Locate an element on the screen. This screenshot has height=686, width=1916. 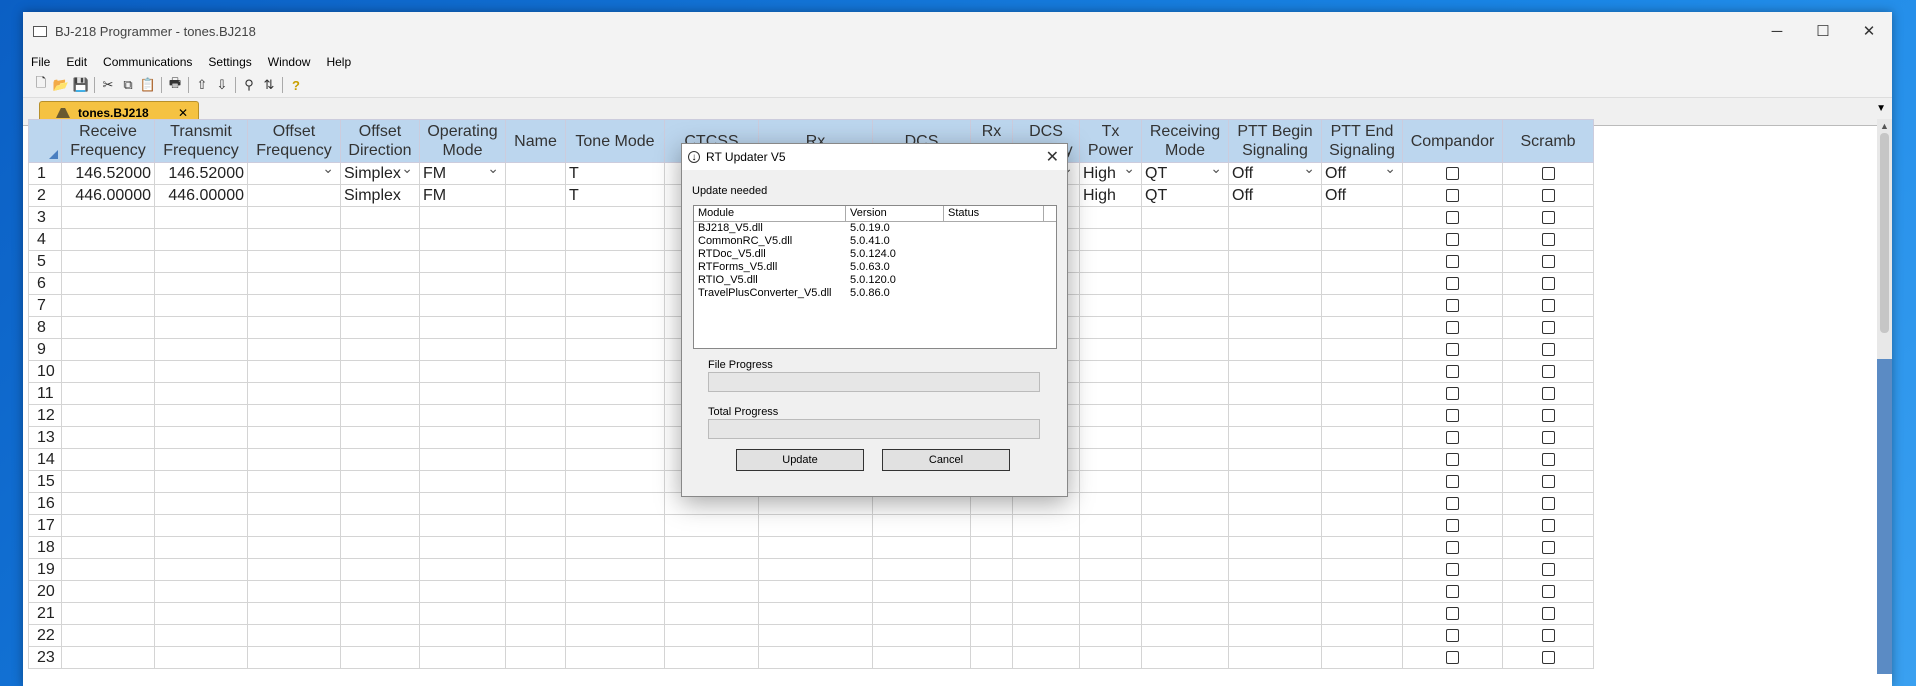
module-row: RTForms_V5.dll 5.0.63.0 is located at coordinates (875, 267).